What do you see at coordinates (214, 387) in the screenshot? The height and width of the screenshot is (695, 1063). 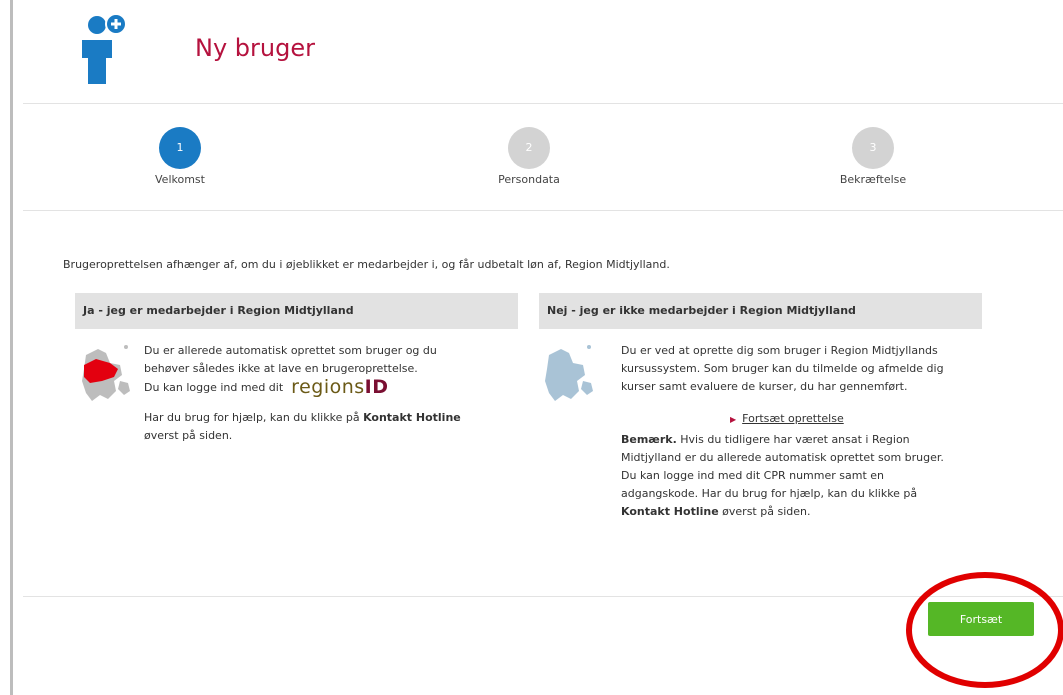 I see `text-line: Du kan logge ind med dit` at bounding box center [214, 387].